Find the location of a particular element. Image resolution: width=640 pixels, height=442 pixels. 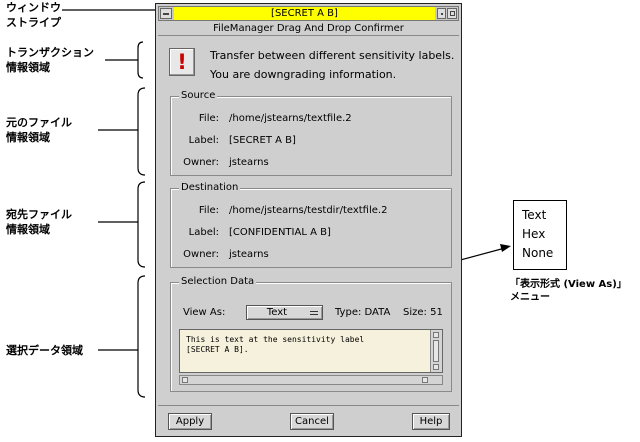

source-file-label: File: is located at coordinates (208, 118).